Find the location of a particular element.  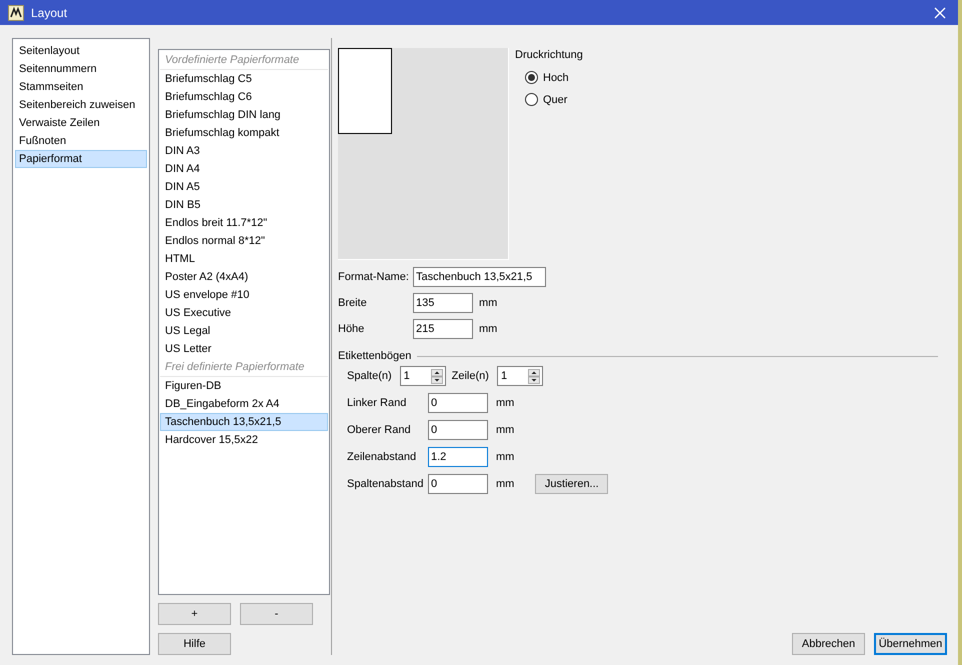

field-label: Zeile(n) is located at coordinates (471, 376).